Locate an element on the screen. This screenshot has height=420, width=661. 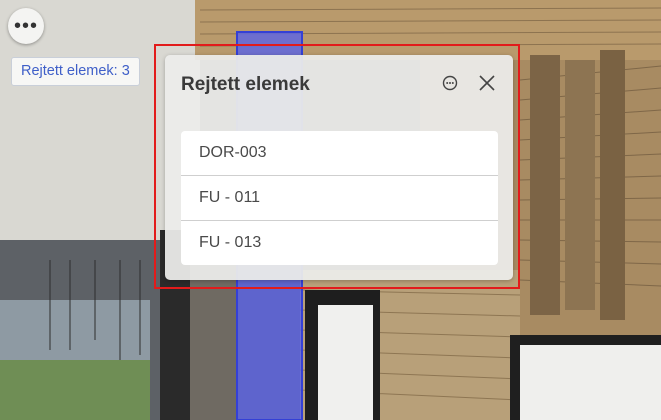
close-button is located at coordinates (487, 83).